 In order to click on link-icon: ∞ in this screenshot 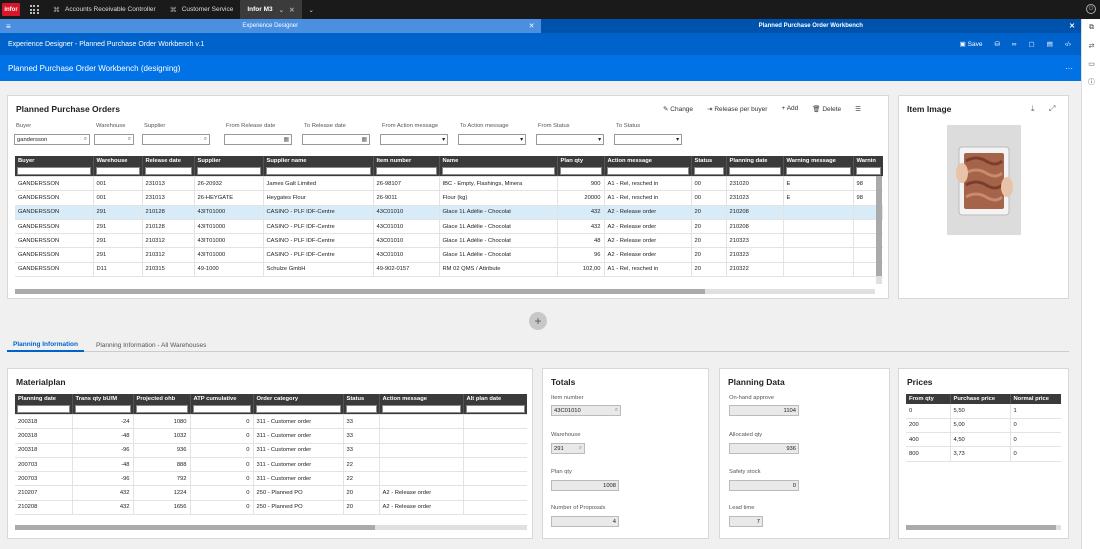, I will do `click(1014, 44)`.